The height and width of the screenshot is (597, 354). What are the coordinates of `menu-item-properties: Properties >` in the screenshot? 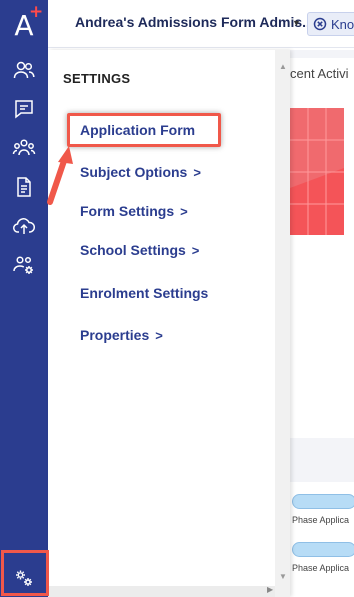 It's located at (121, 335).